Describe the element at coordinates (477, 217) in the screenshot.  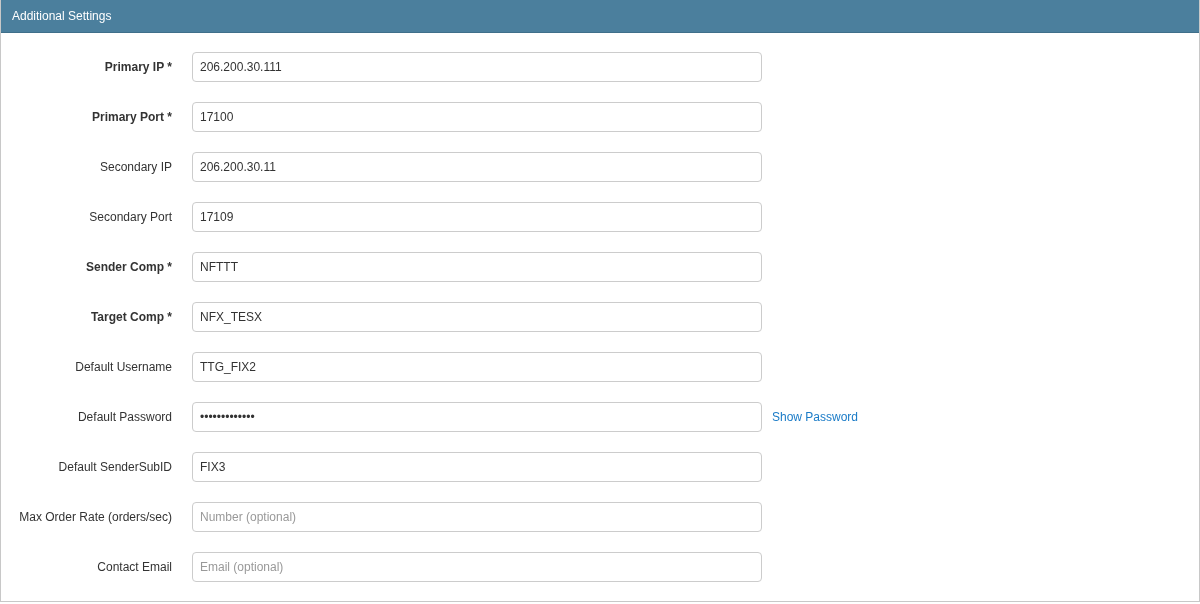
I see `text-field: 17109` at that location.